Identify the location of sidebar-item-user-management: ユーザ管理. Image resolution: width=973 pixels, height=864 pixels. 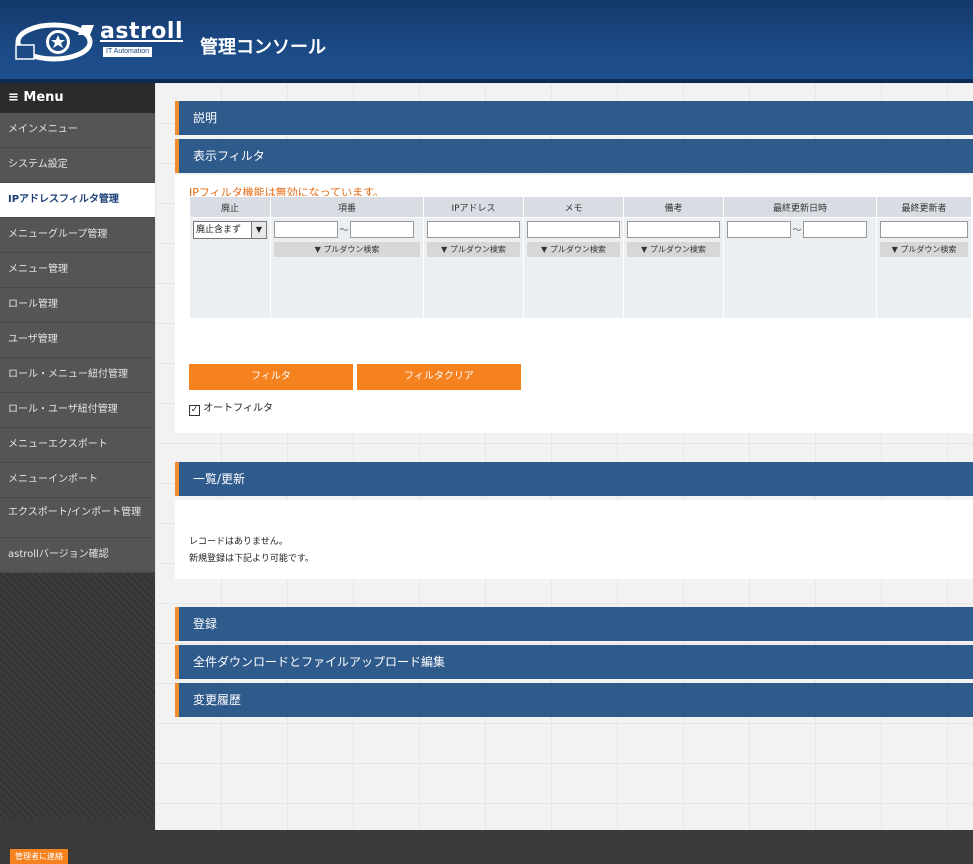
(77, 340).